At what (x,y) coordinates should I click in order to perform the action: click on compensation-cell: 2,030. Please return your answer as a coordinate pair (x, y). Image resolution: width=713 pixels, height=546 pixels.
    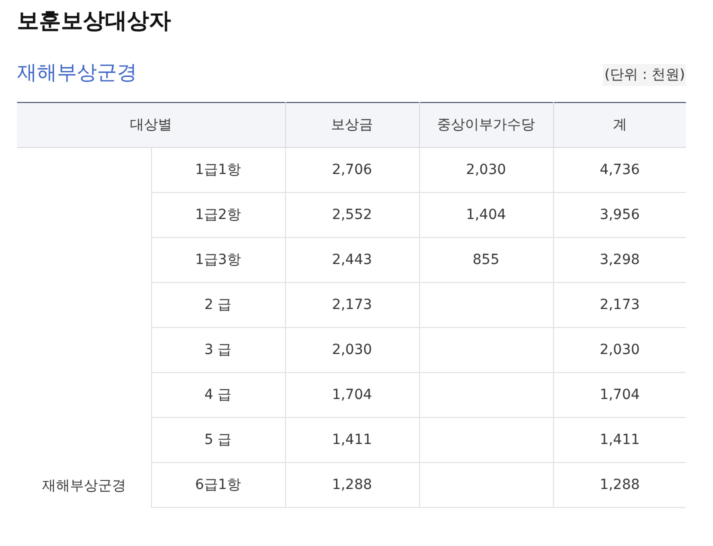
    Looking at the image, I should click on (352, 350).